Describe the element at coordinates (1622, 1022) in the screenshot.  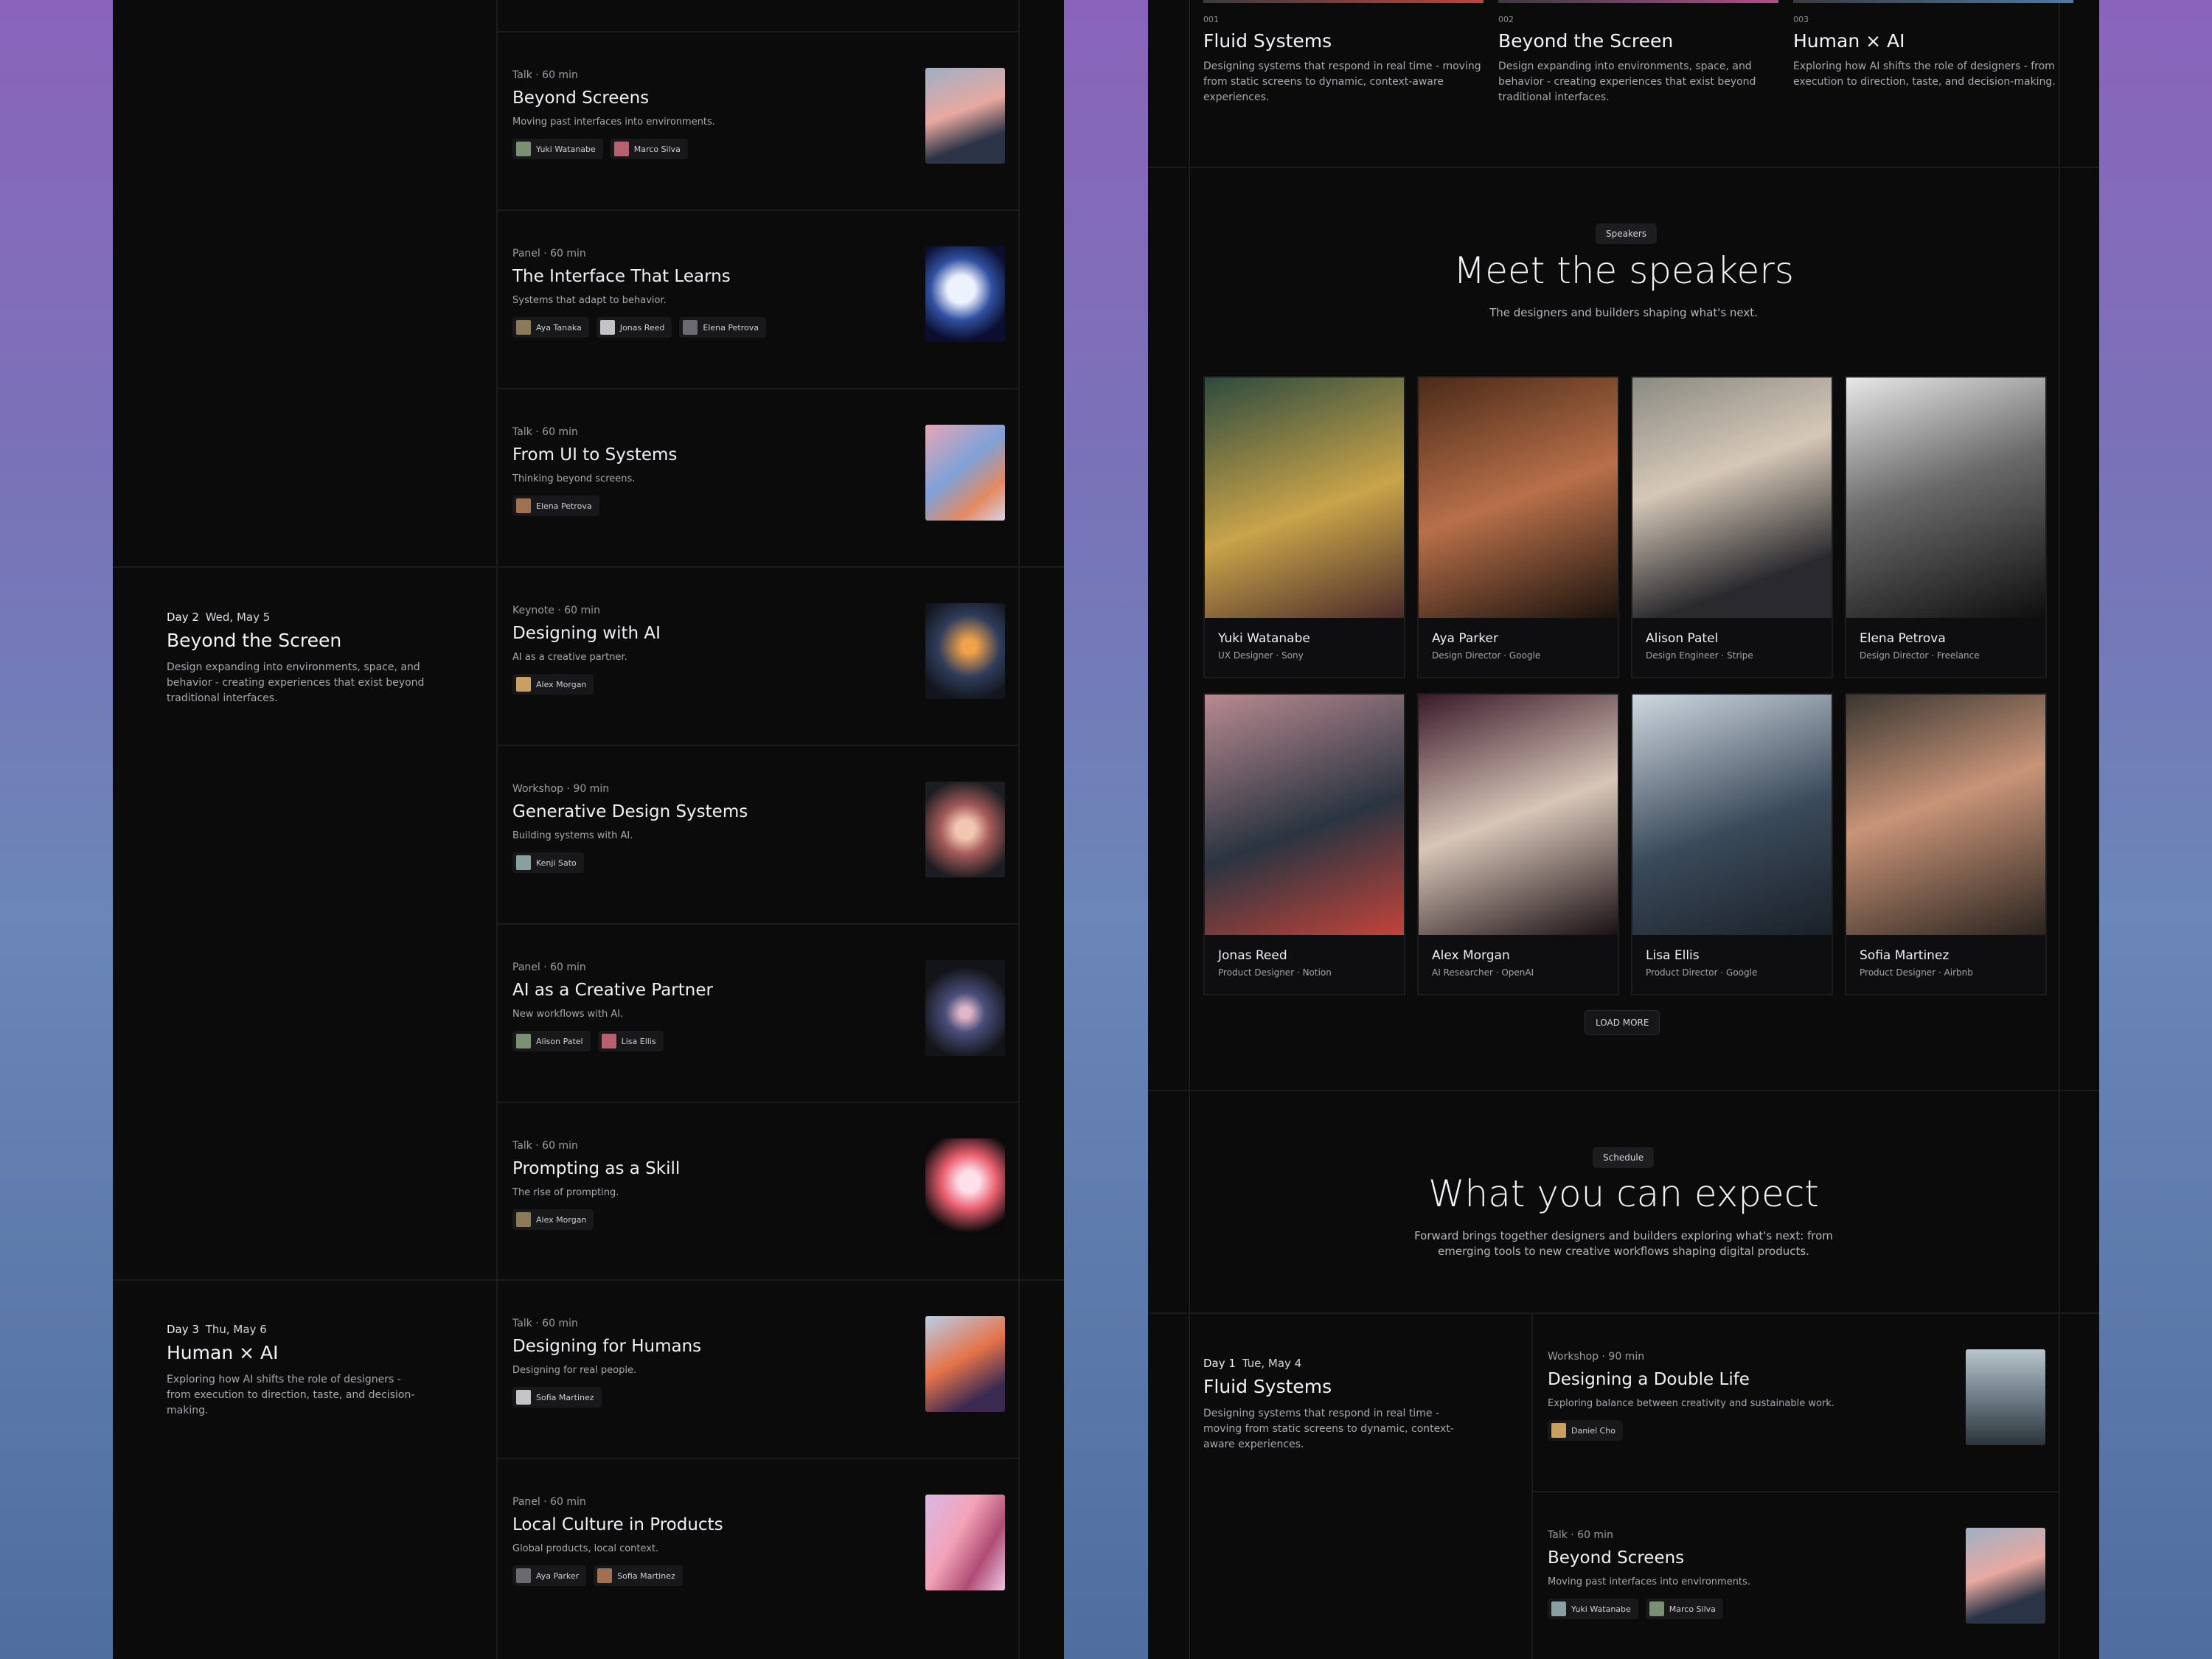
I see `load-more-button: LOAD MORE` at that location.